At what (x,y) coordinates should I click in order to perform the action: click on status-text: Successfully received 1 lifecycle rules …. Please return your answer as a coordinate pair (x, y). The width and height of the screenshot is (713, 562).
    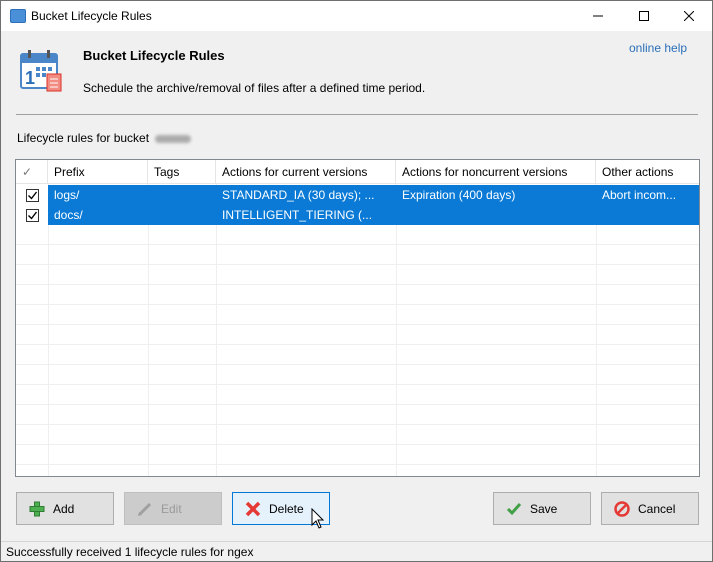
    Looking at the image, I should click on (130, 552).